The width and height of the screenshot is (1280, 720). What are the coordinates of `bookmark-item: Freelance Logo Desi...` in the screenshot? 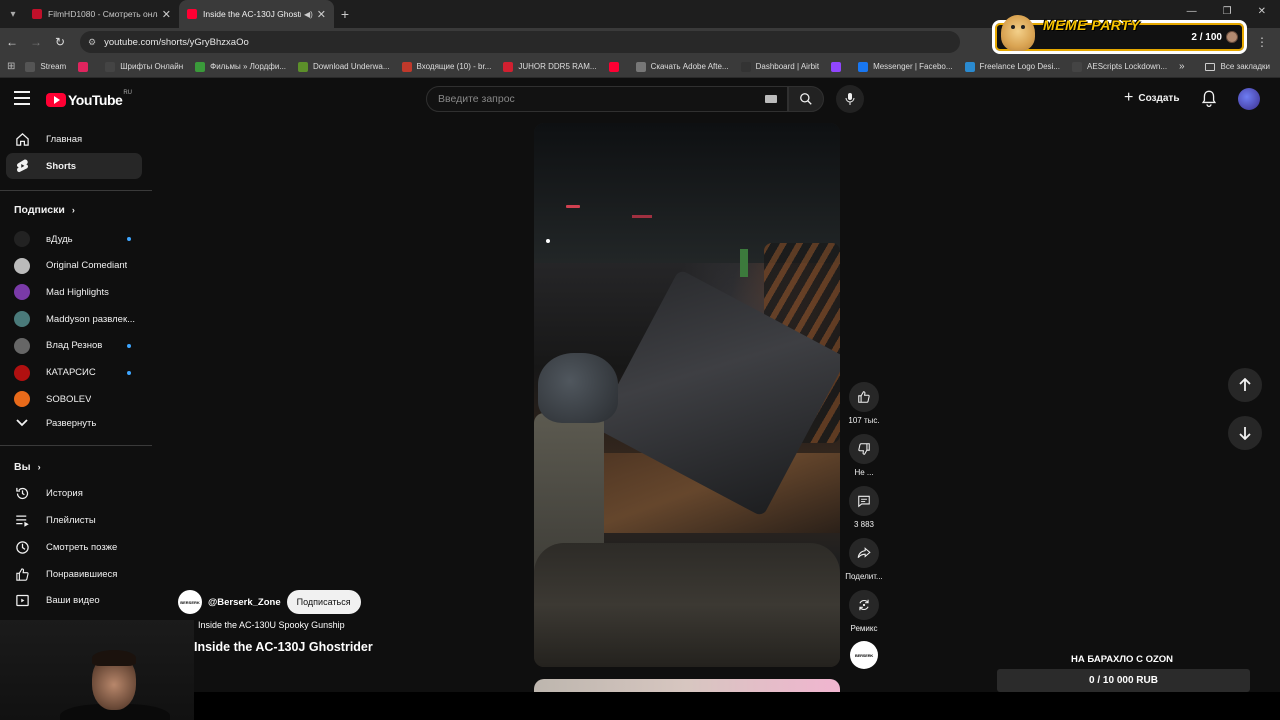 It's located at (1012, 66).